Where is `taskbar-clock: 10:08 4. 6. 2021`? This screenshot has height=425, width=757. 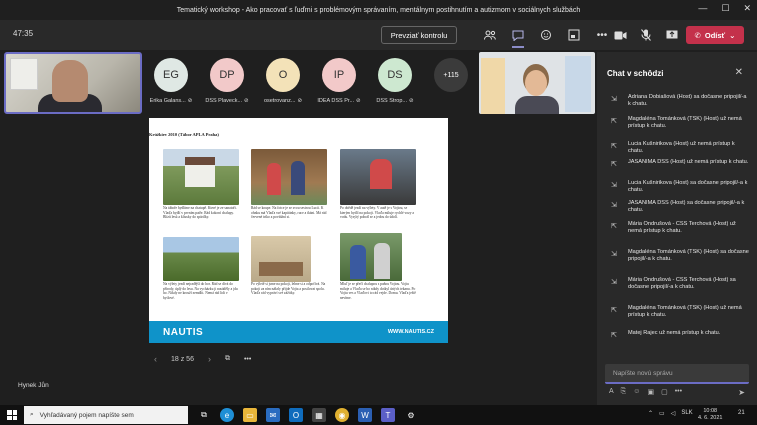 taskbar-clock: 10:08 4. 6. 2021 is located at coordinates (710, 415).